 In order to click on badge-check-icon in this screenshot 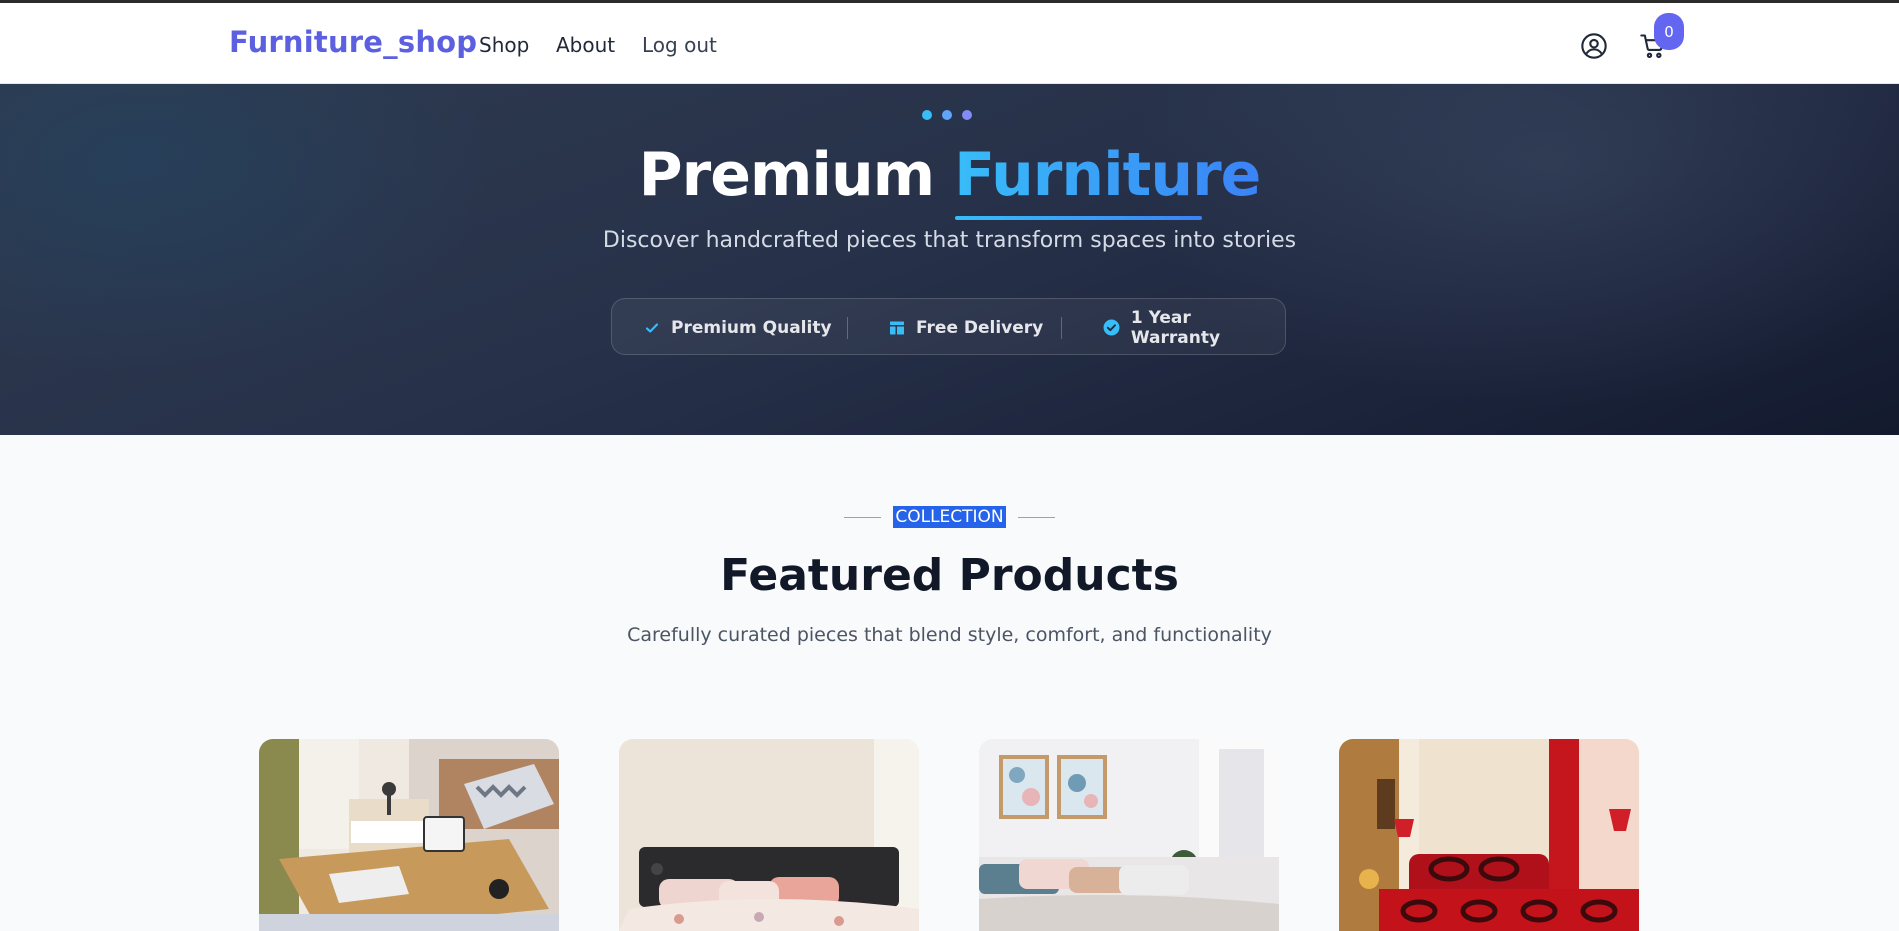, I will do `click(1112, 328)`.